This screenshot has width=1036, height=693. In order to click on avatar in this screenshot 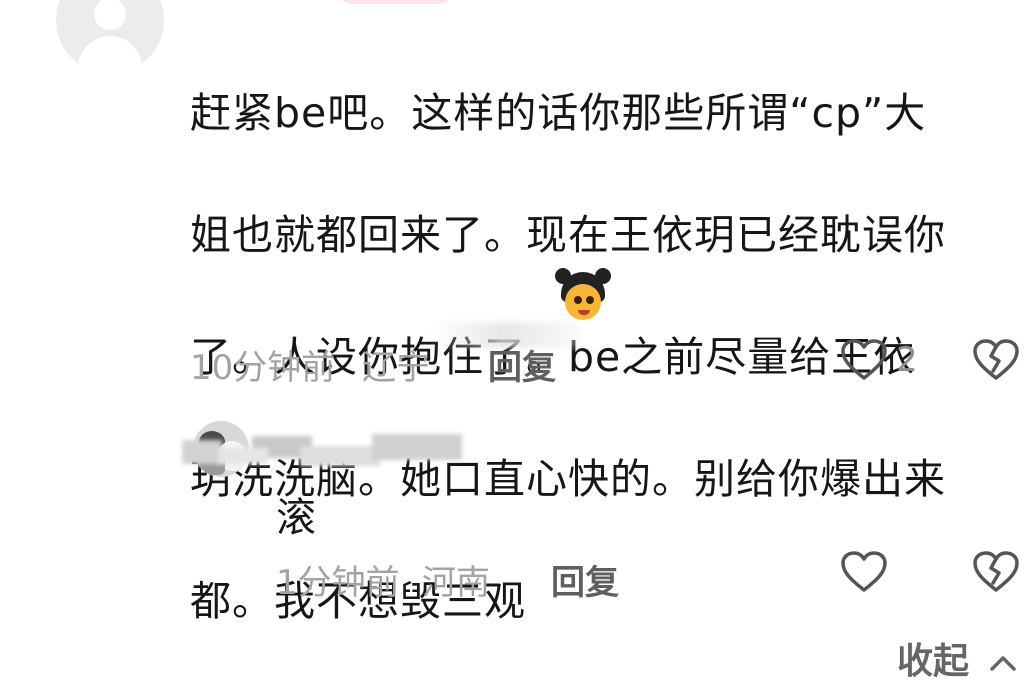, I will do `click(110, 37)`.